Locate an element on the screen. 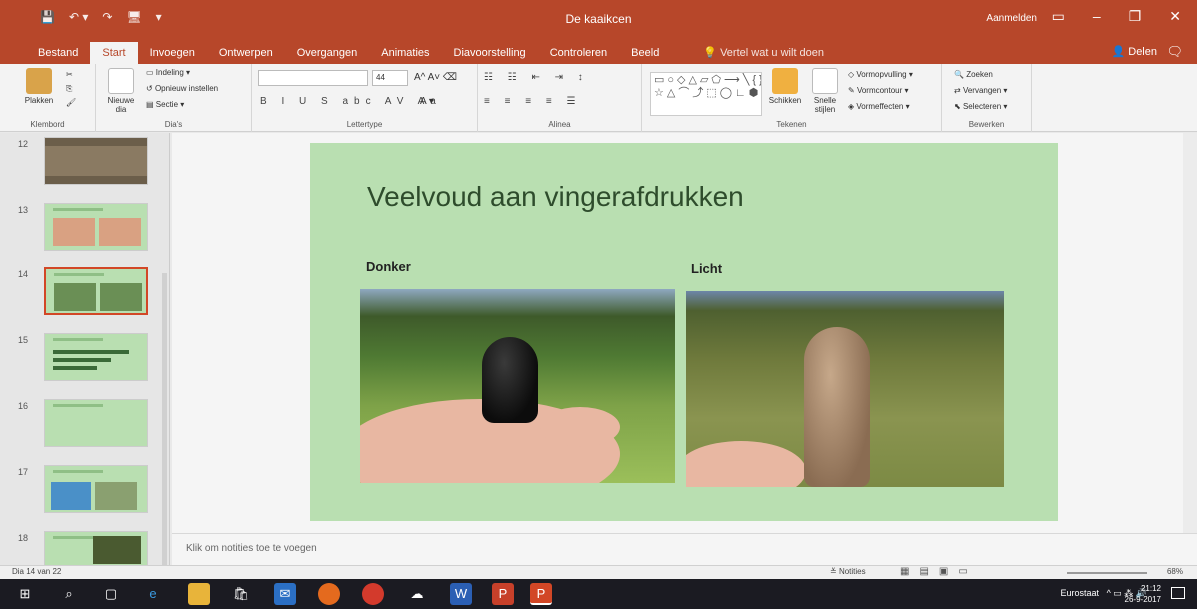  copy-icon: ⎘ is located at coordinates (69, 89).